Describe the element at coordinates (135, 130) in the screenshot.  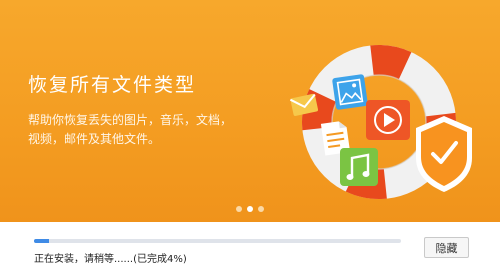
I see `banner-description: 帮助你恢复丢失的图片，音乐，文档， 视频，邮件及其他文件。` at that location.